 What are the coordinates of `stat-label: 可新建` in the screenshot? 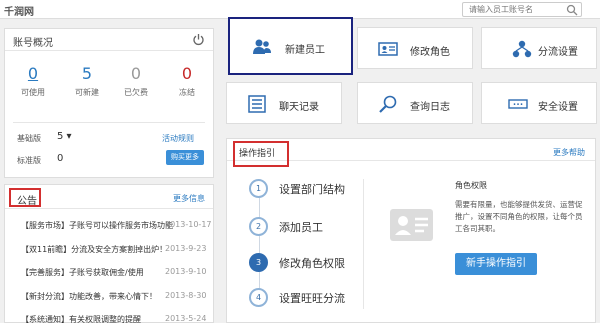 It's located at (87, 92).